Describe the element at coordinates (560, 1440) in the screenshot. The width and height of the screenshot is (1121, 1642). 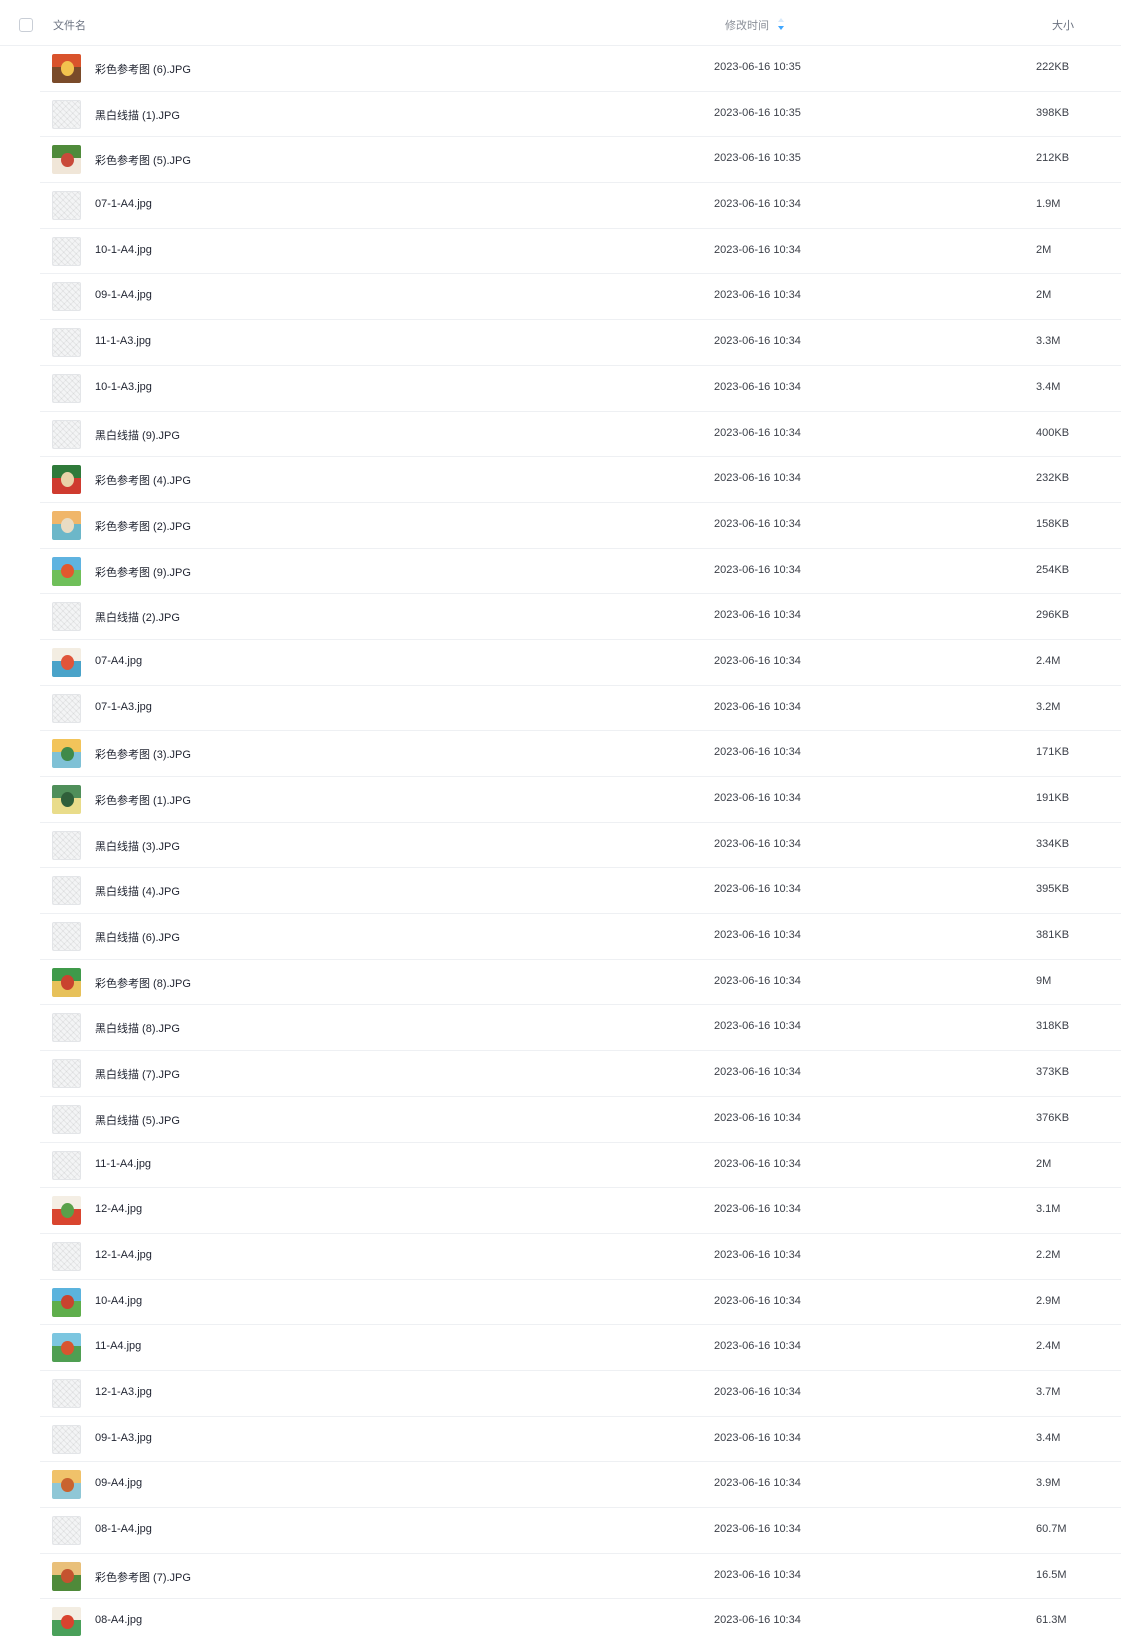
I see `file-row: 09-1-A3.jpg 2023-06-16 10:34 3.4M` at that location.